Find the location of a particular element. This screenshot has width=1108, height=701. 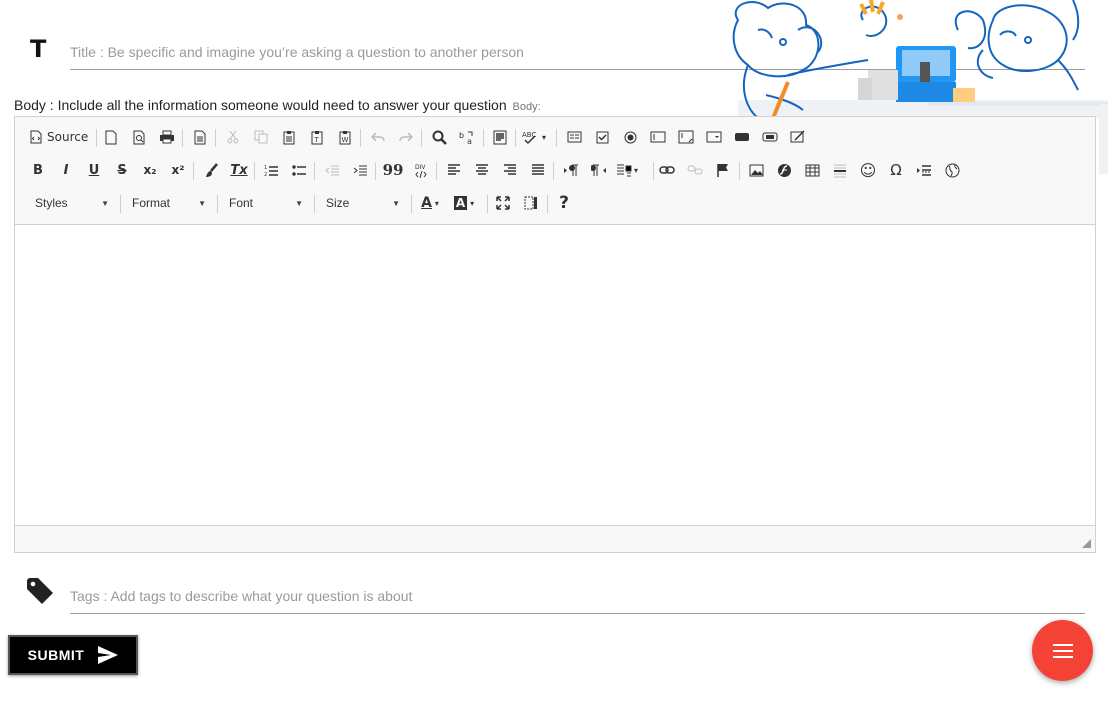

horizontal-line-button is located at coordinates (840, 170).